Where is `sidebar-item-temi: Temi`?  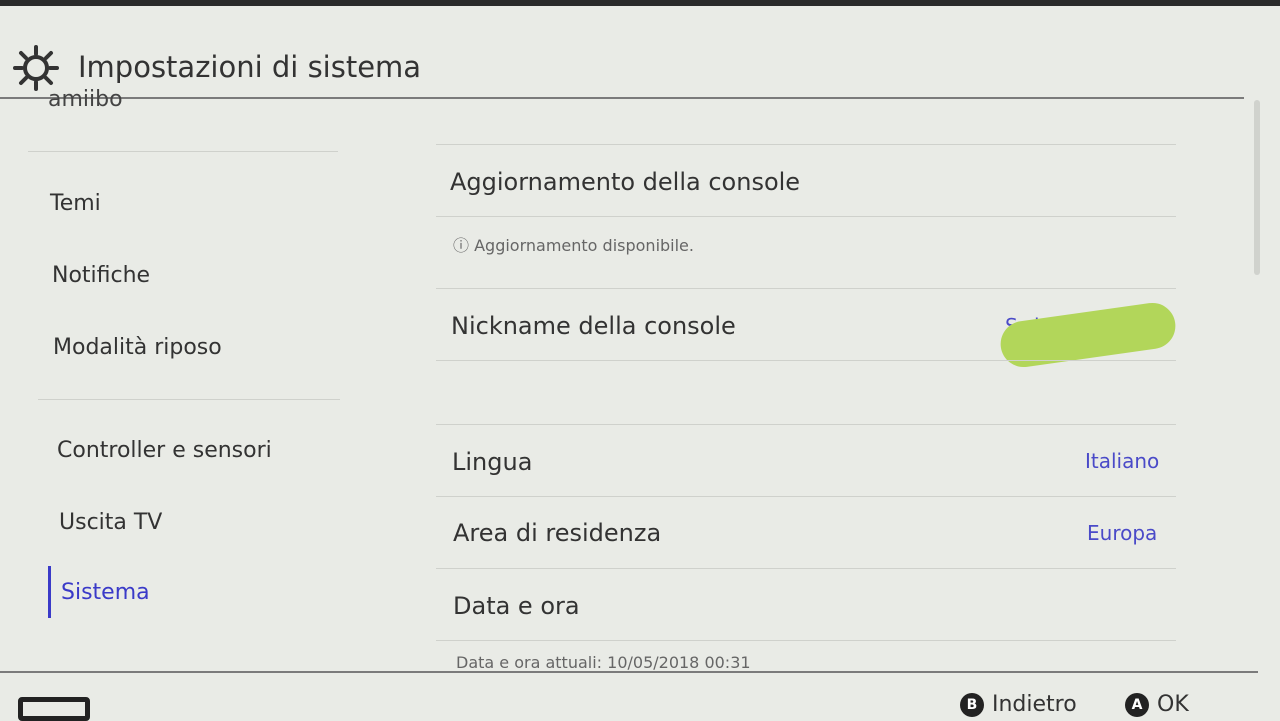 sidebar-item-temi: Temi is located at coordinates (75, 203).